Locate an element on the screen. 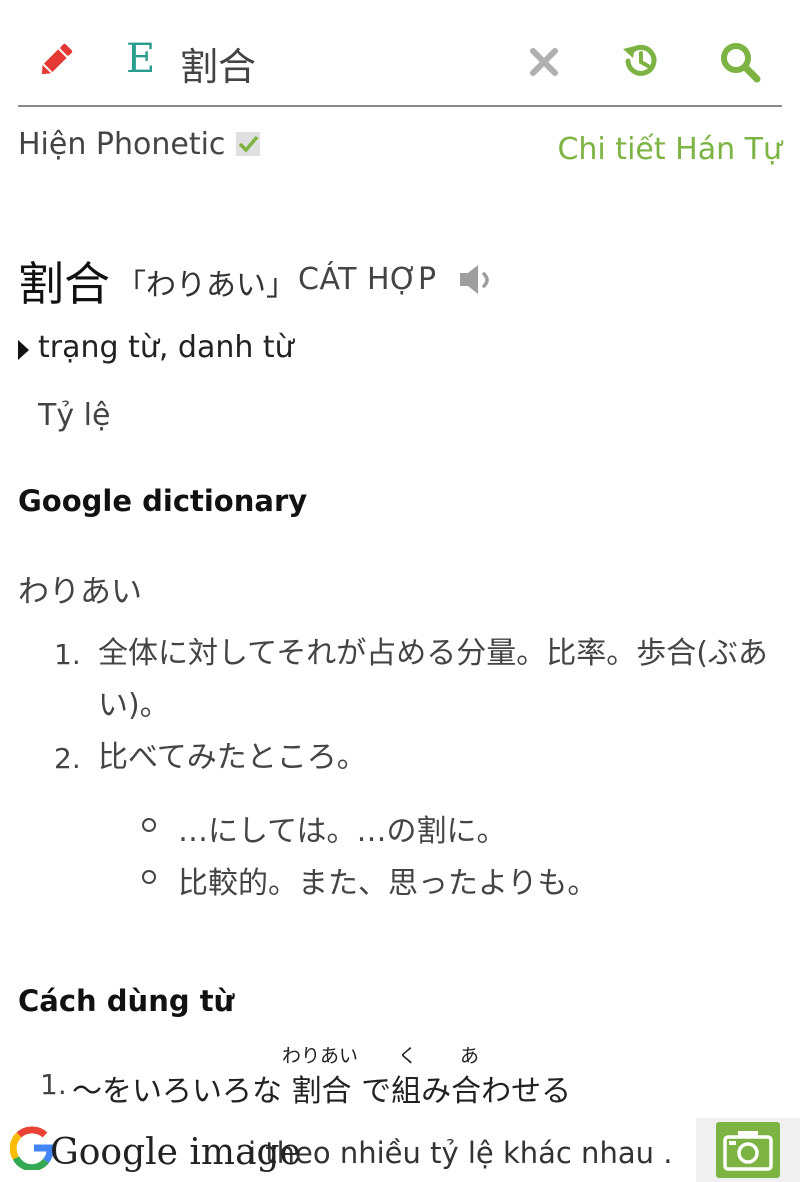  usage-title: Cách dùng từ is located at coordinates (126, 1001).